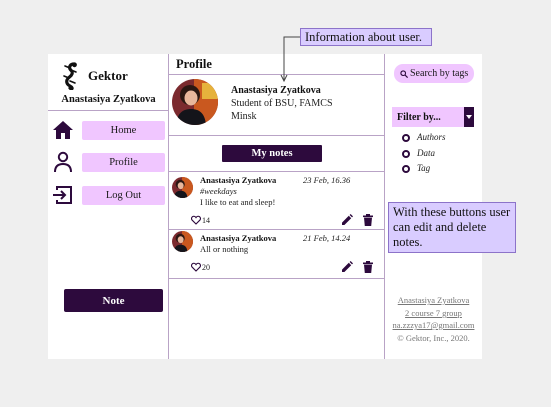 The width and height of the screenshot is (551, 407). I want to click on note-text: I like to eat and sleep!, so click(238, 202).